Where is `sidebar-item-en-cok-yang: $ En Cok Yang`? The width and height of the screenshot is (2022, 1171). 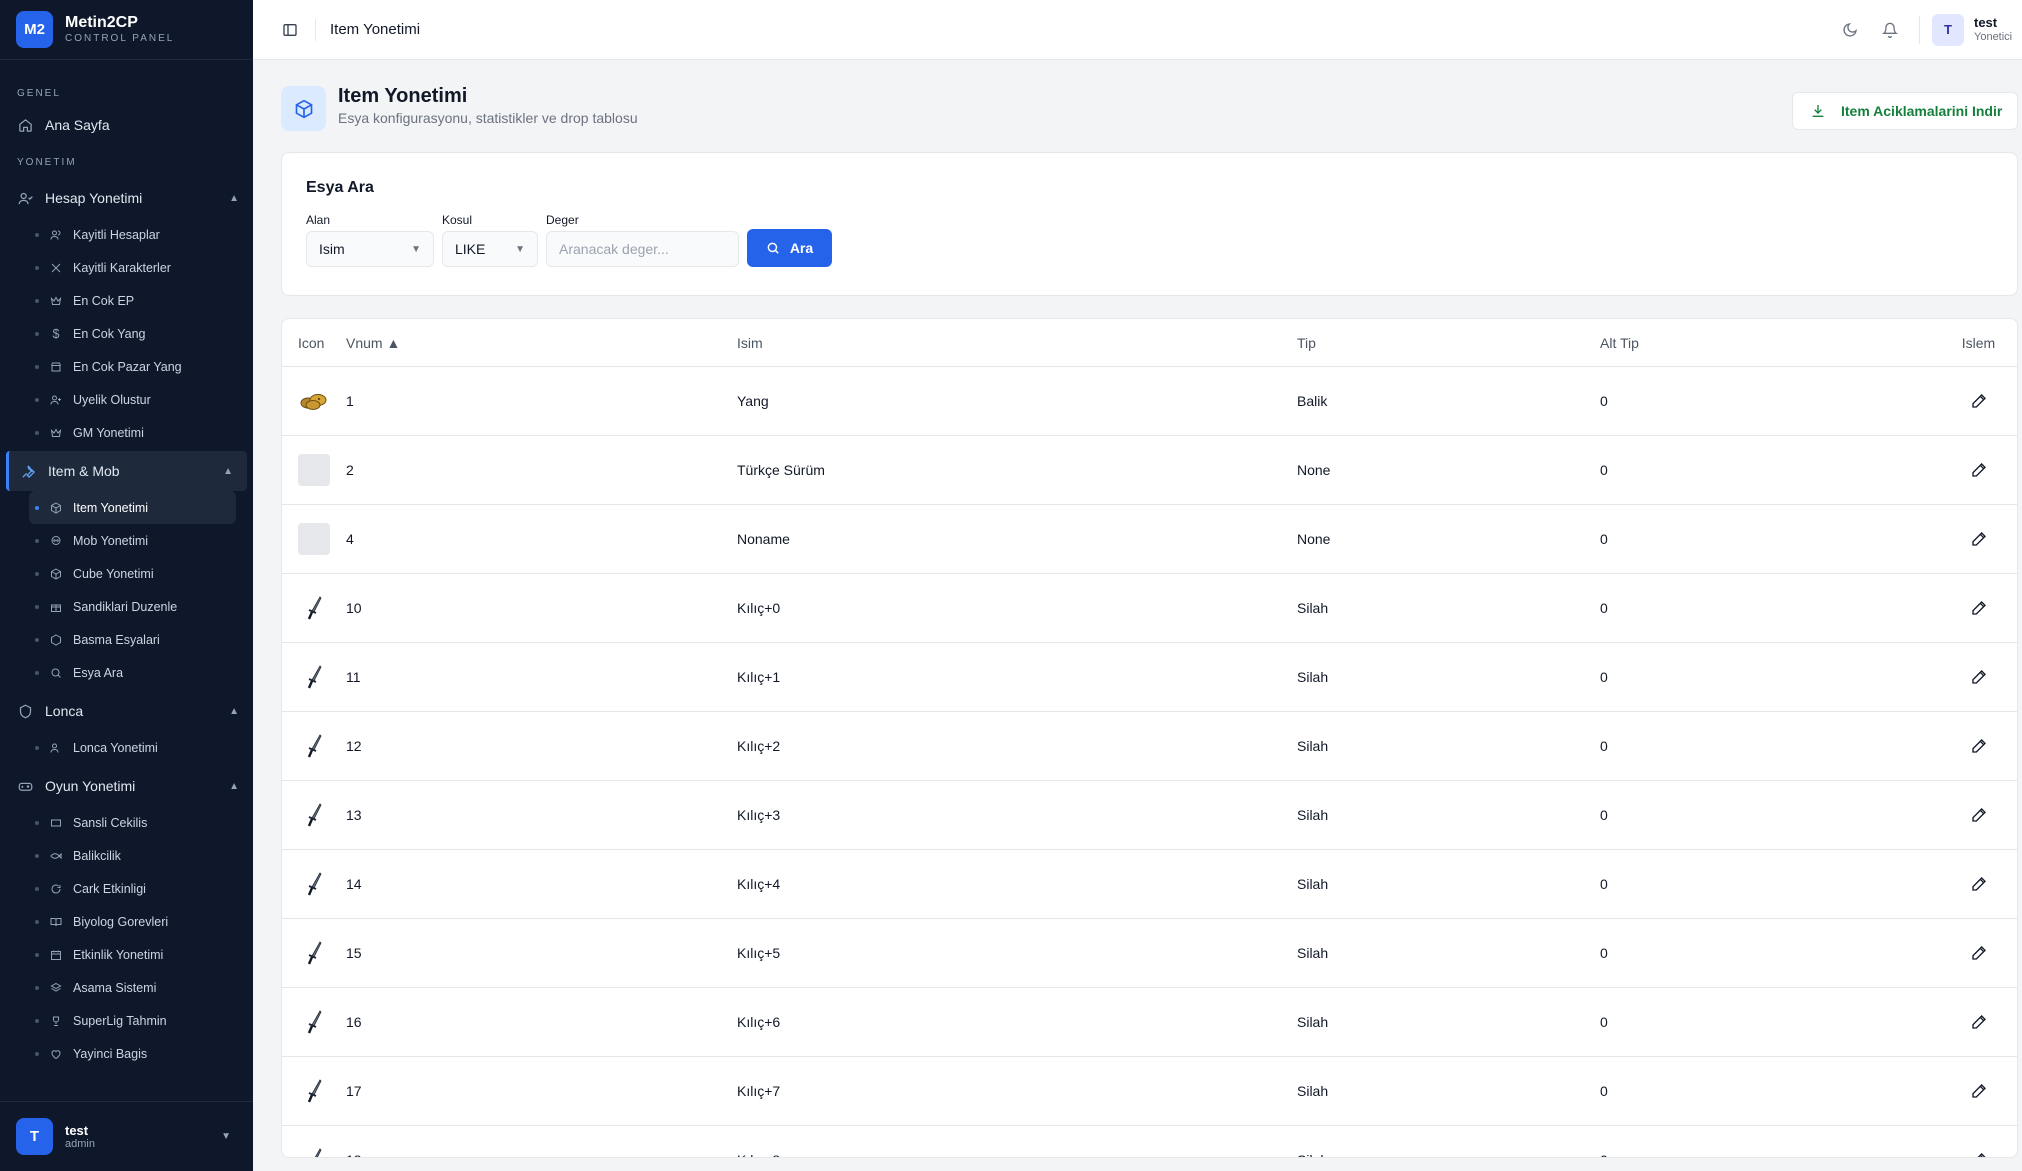
sidebar-item-en-cok-yang: $ En Cok Yang is located at coordinates (126, 333).